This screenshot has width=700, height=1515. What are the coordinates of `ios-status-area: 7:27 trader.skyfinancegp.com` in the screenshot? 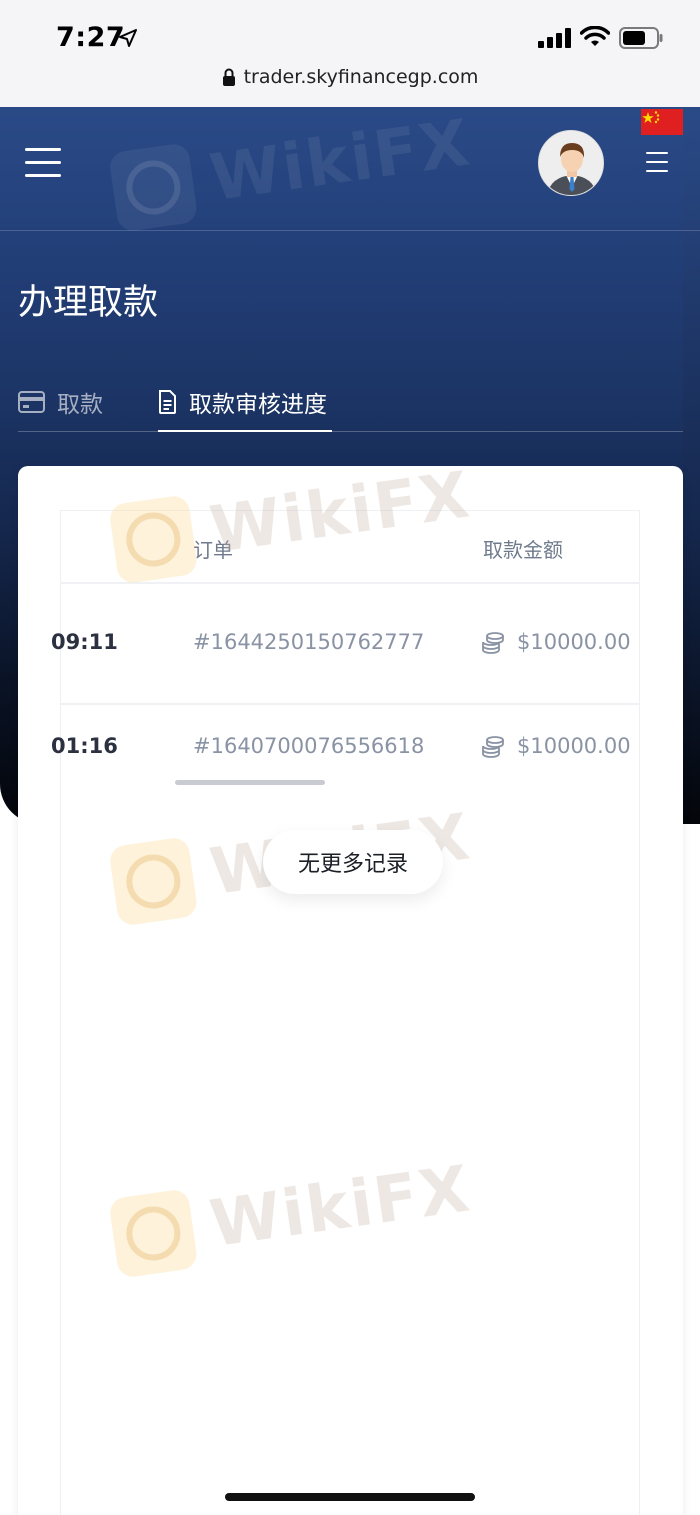 It's located at (350, 53).